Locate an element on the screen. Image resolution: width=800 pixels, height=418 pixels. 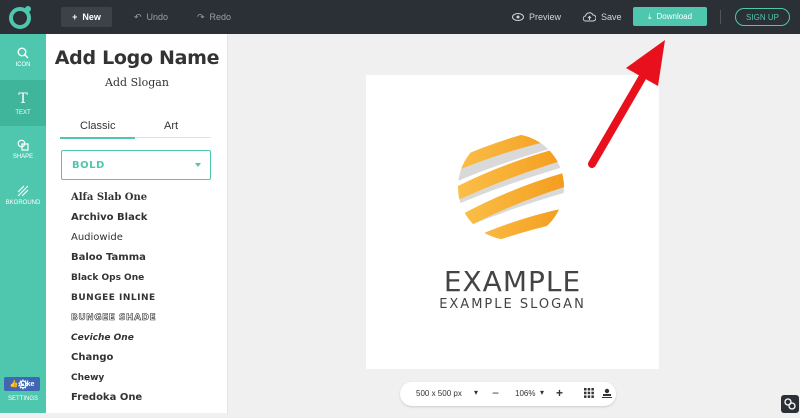
background-icon is located at coordinates (23, 190).